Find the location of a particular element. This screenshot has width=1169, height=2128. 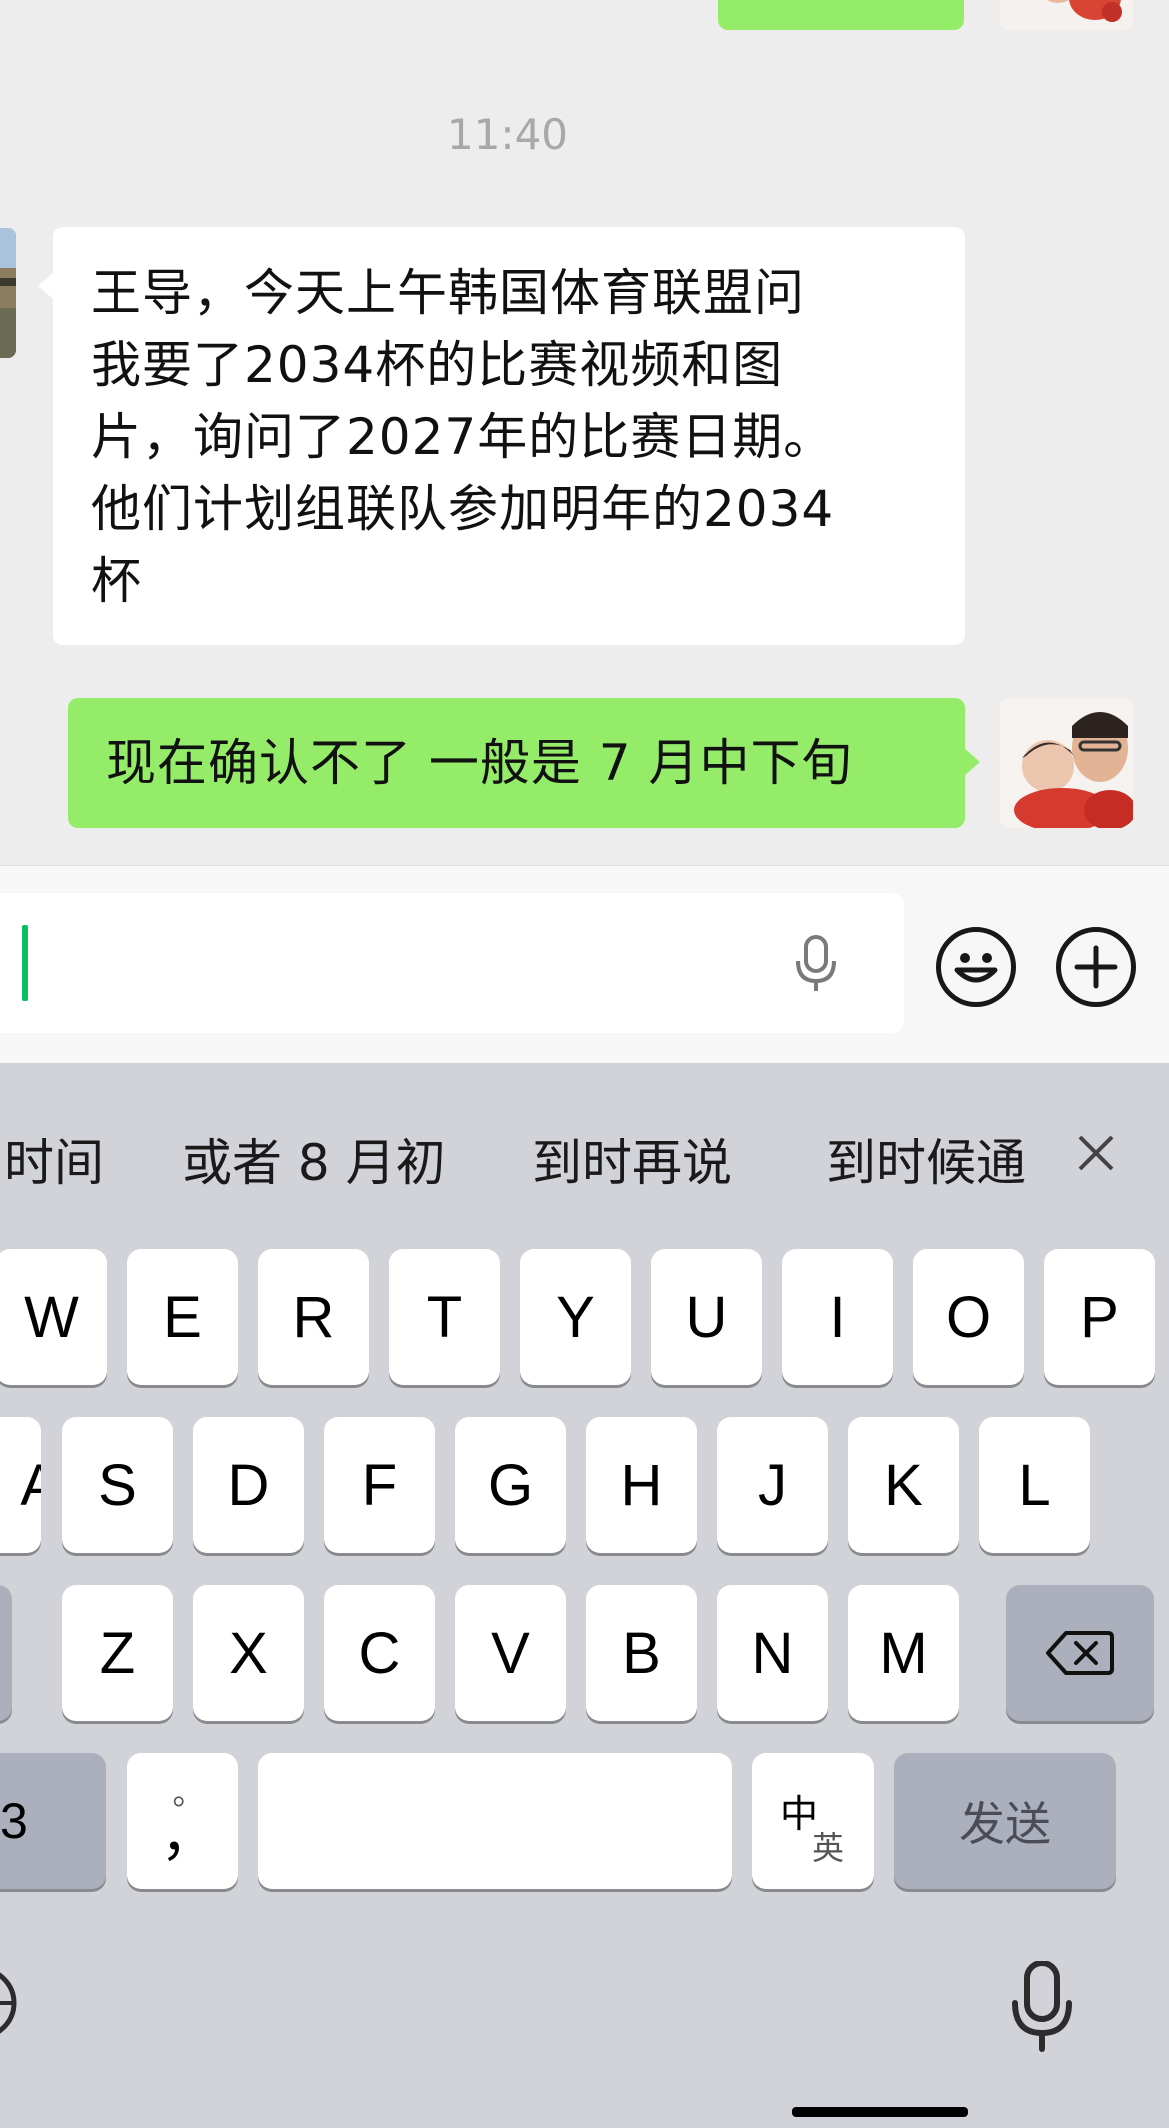

message-input is located at coordinates (452, 963).